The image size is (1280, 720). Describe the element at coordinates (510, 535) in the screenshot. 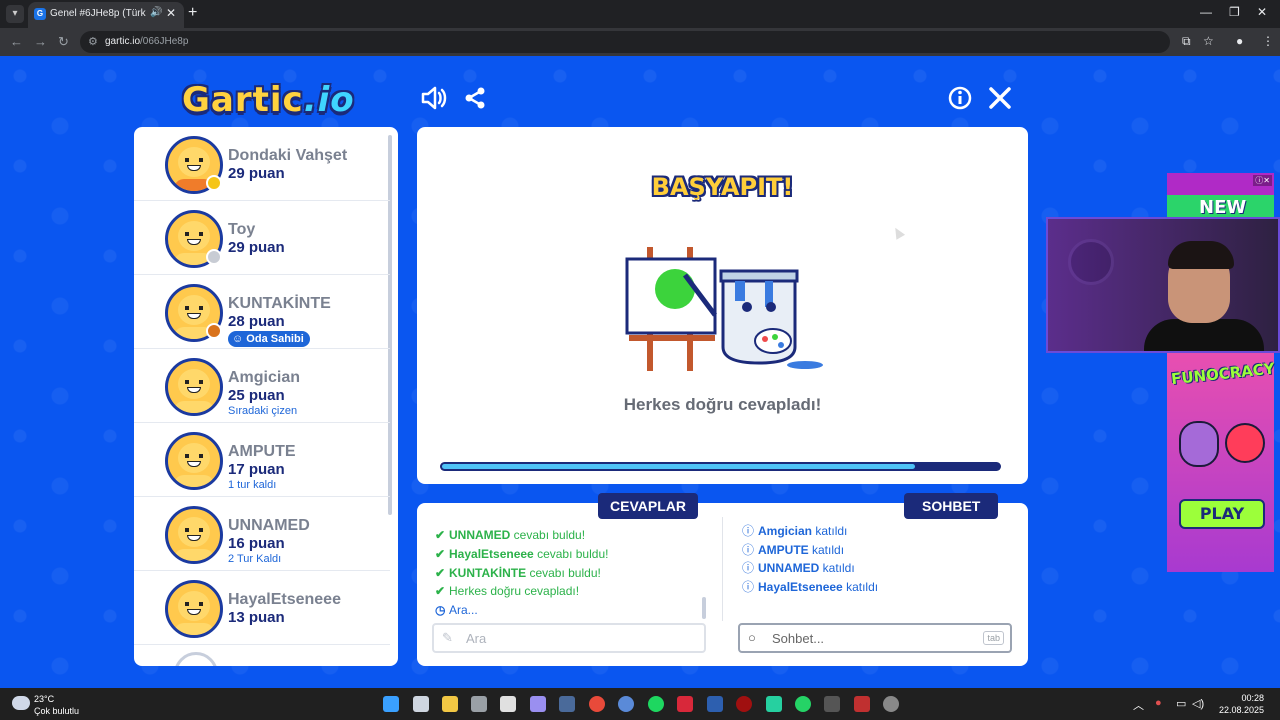

I see `answer-line: ✔ UNNAMED cevabı buldu!` at that location.